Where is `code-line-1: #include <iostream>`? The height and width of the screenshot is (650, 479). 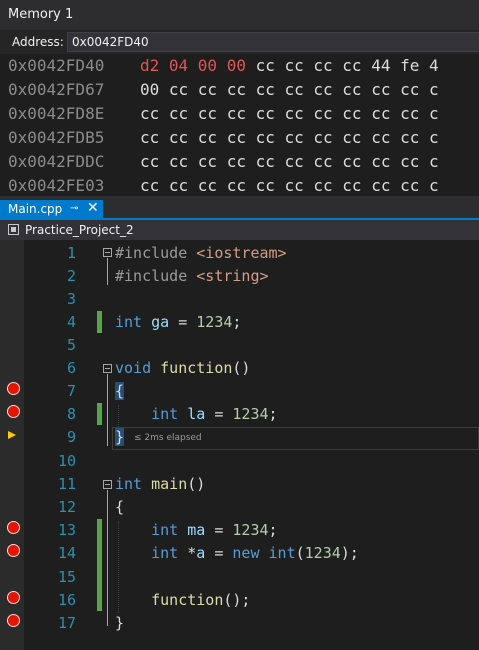 code-line-1: #include <iostream> is located at coordinates (201, 253).